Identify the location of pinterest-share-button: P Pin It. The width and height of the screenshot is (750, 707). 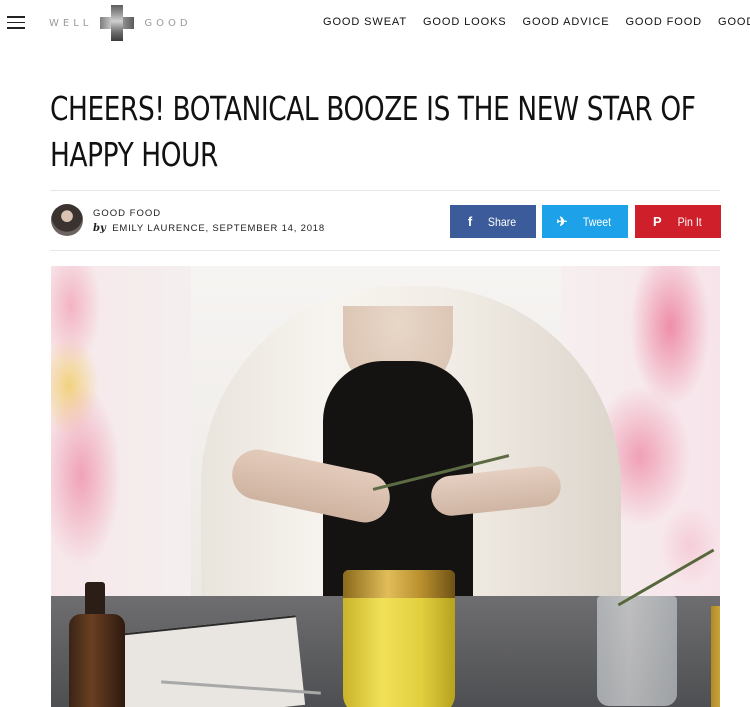
(678, 221).